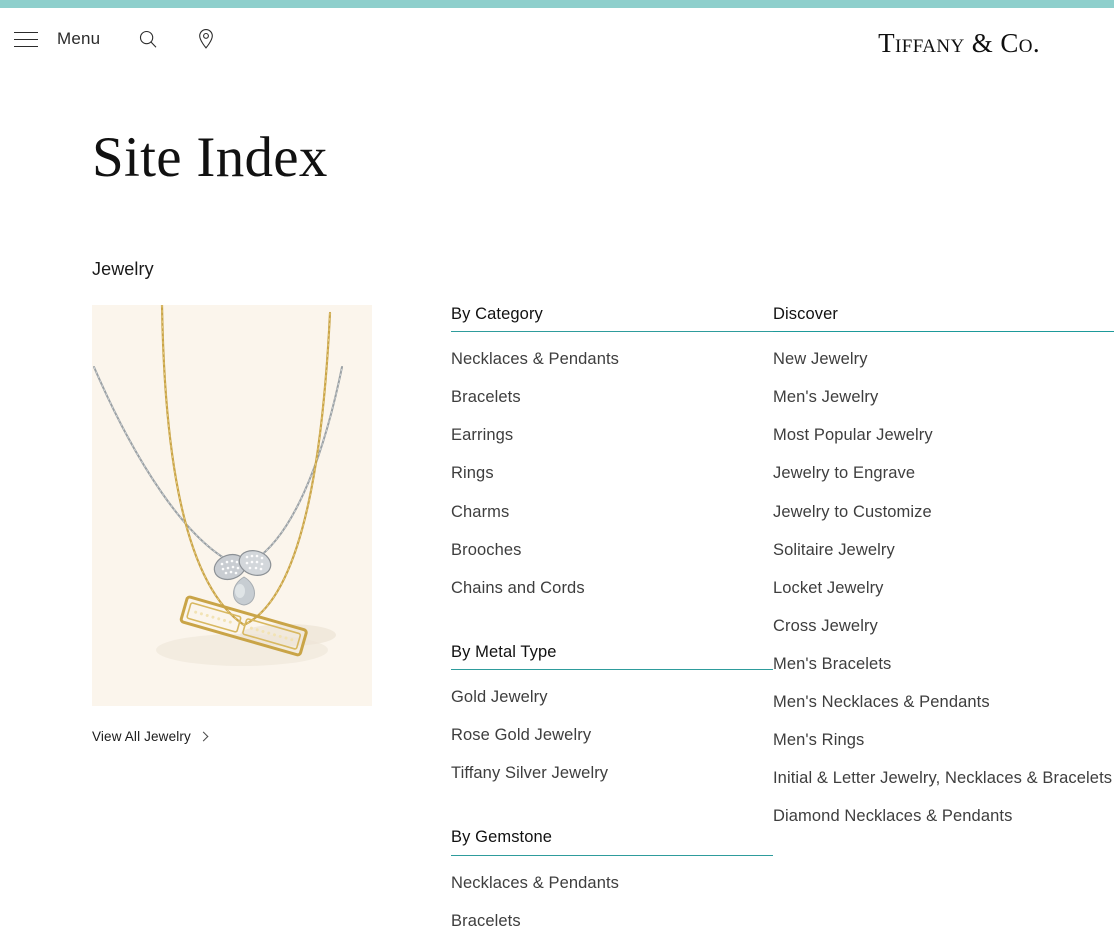 The width and height of the screenshot is (1114, 934). I want to click on list-item: Charms, so click(612, 508).